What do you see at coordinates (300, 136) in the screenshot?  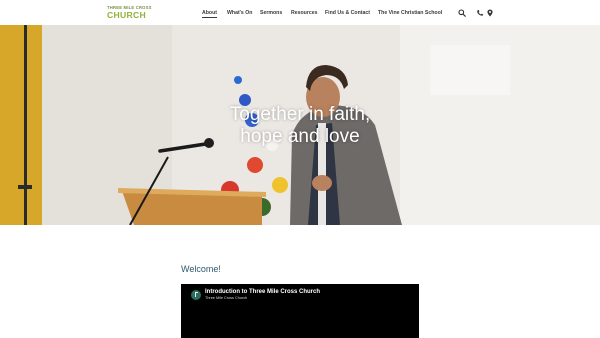 I see `hero-headline-line-2: hope and love` at bounding box center [300, 136].